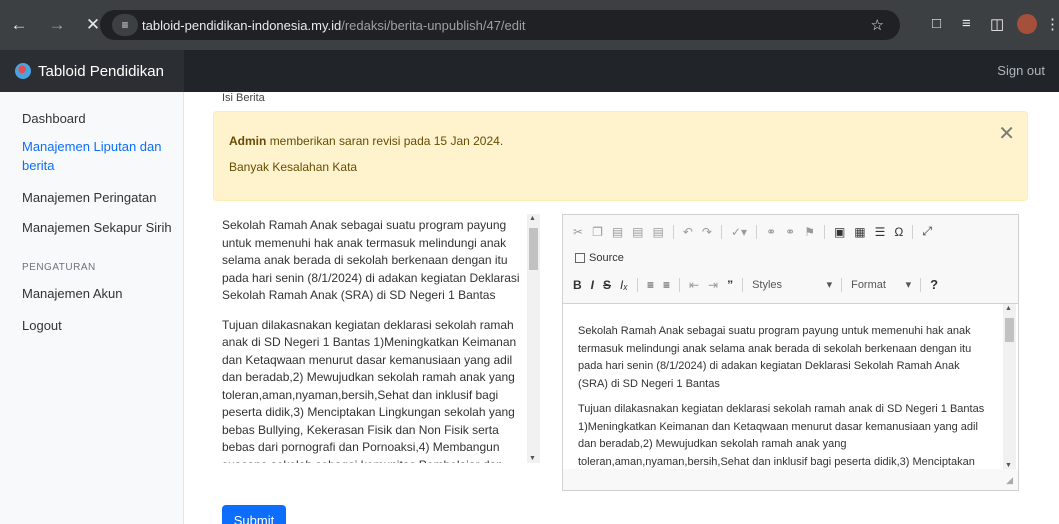 This screenshot has width=1059, height=524. What do you see at coordinates (898, 232) in the screenshot?
I see `special-char-icon: Ω` at bounding box center [898, 232].